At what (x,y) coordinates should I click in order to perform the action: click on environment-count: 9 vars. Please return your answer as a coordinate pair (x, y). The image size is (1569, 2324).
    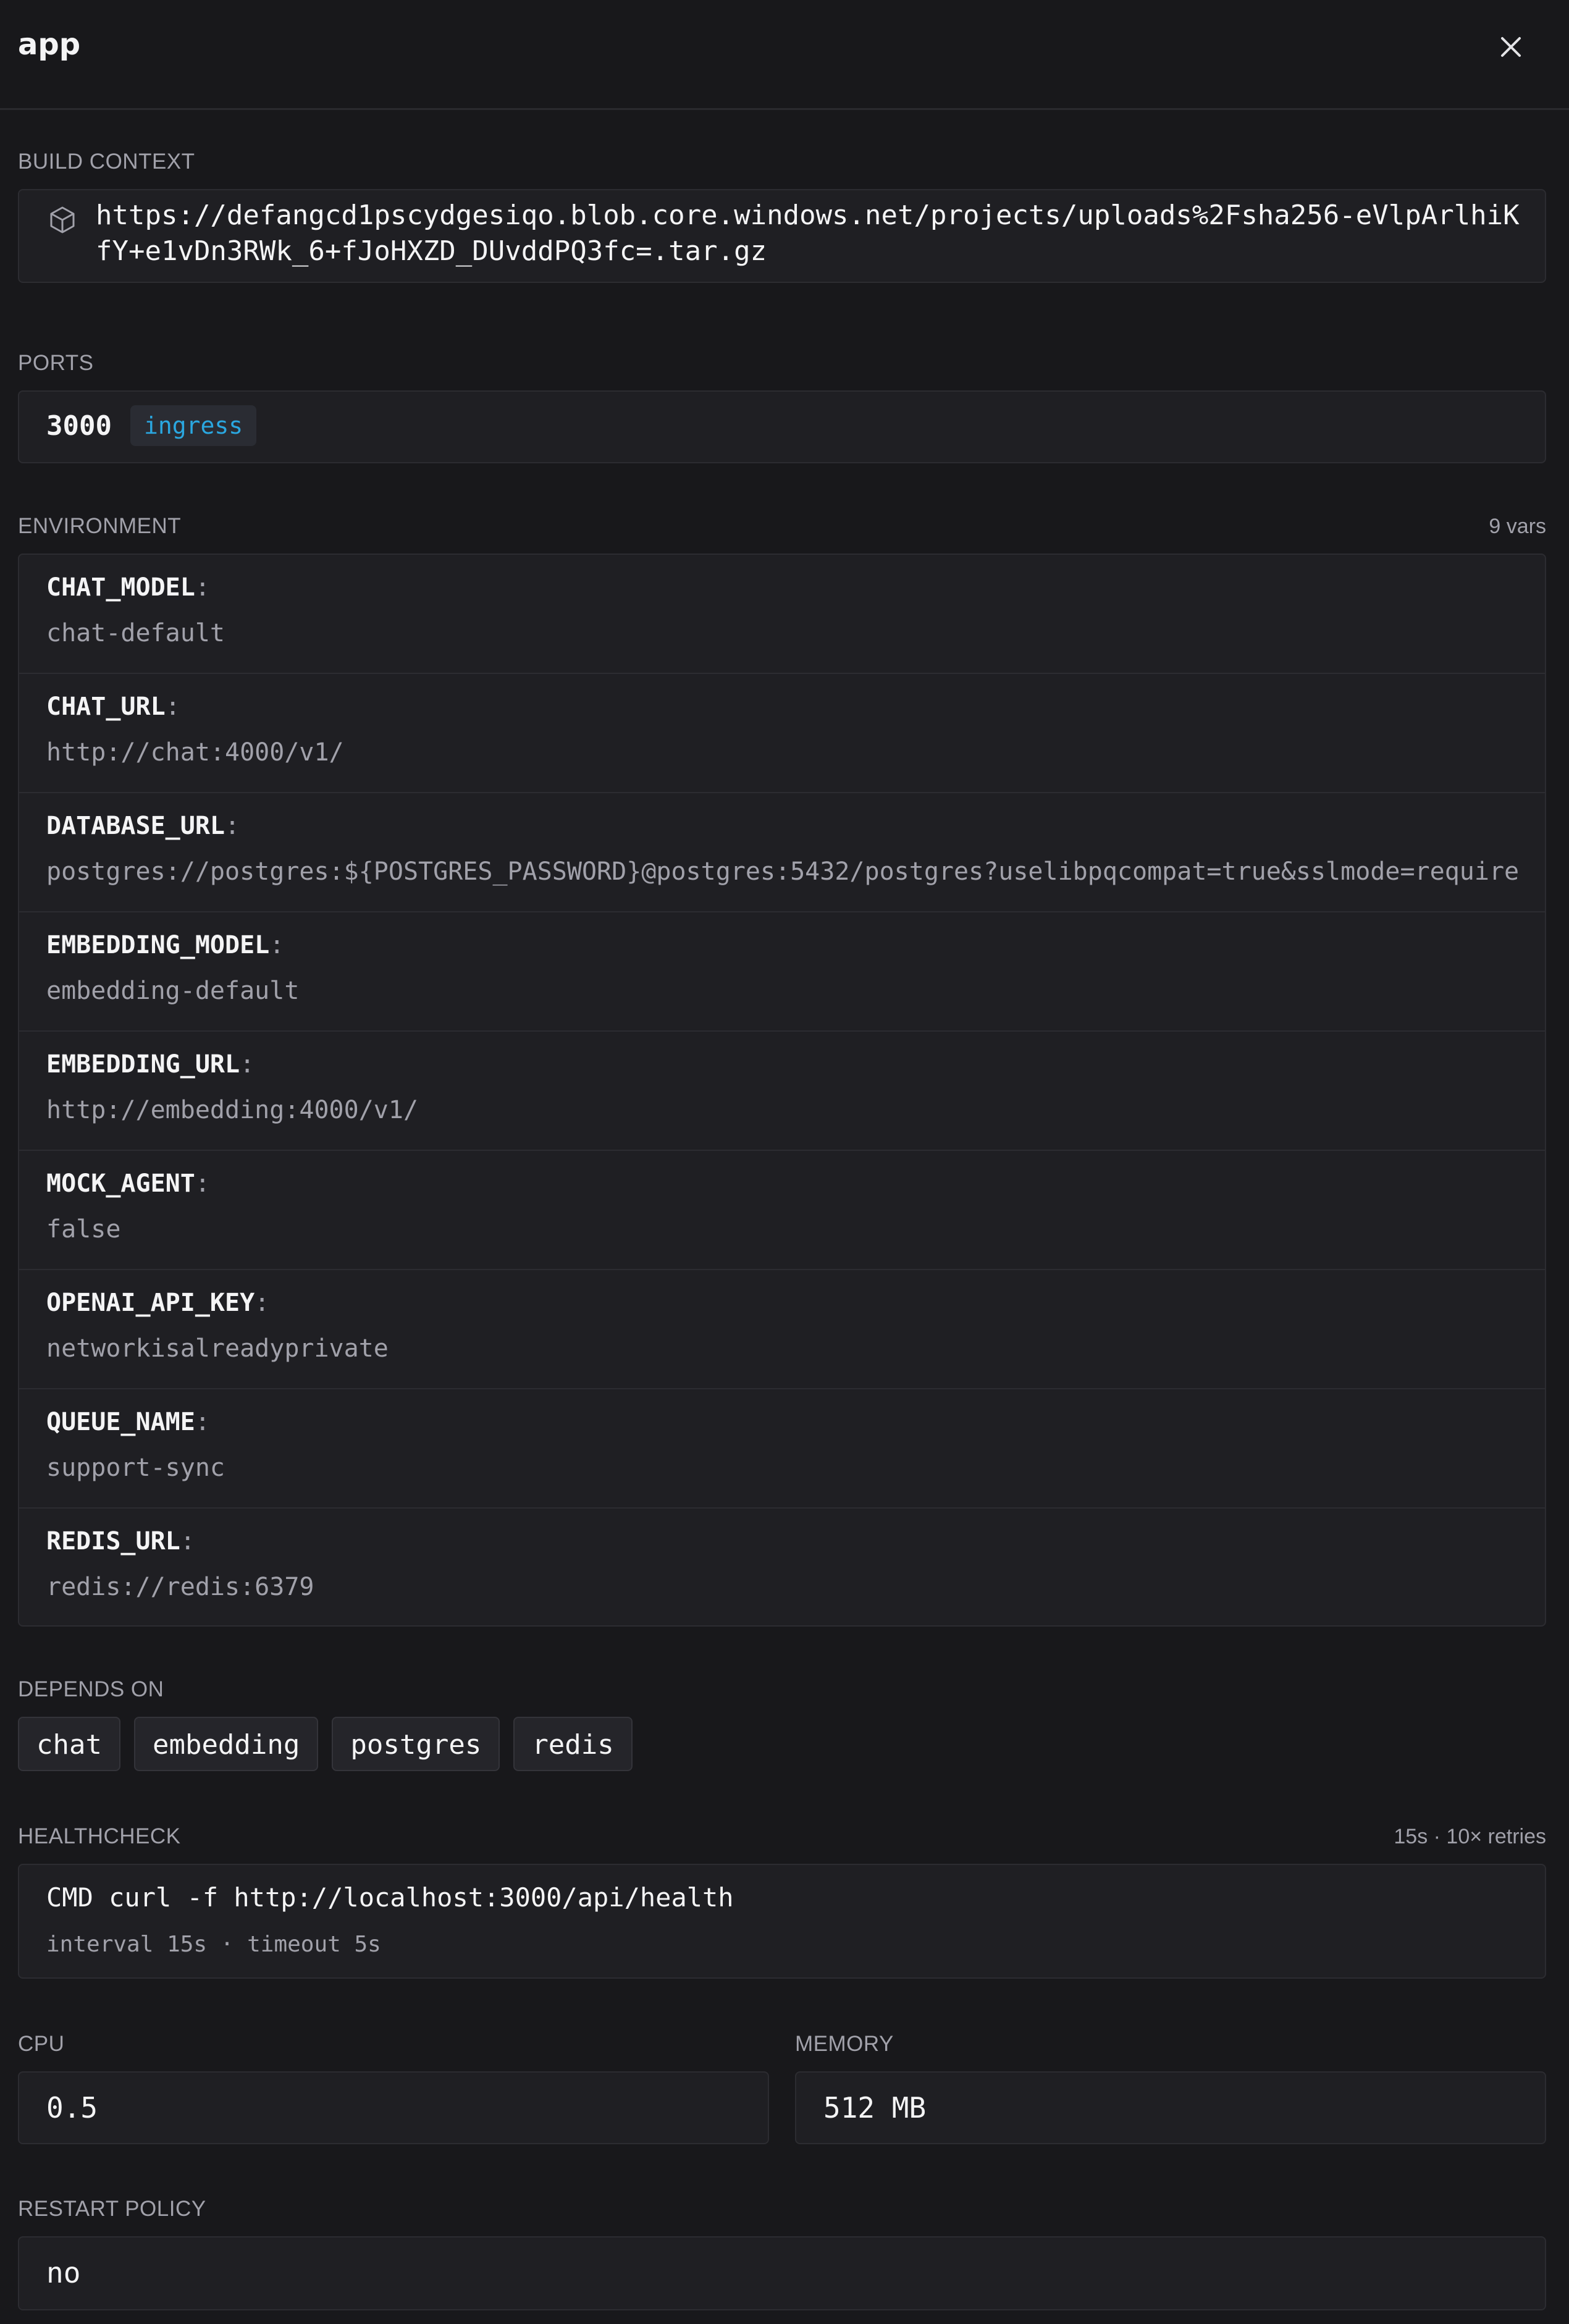
    Looking at the image, I should click on (1517, 527).